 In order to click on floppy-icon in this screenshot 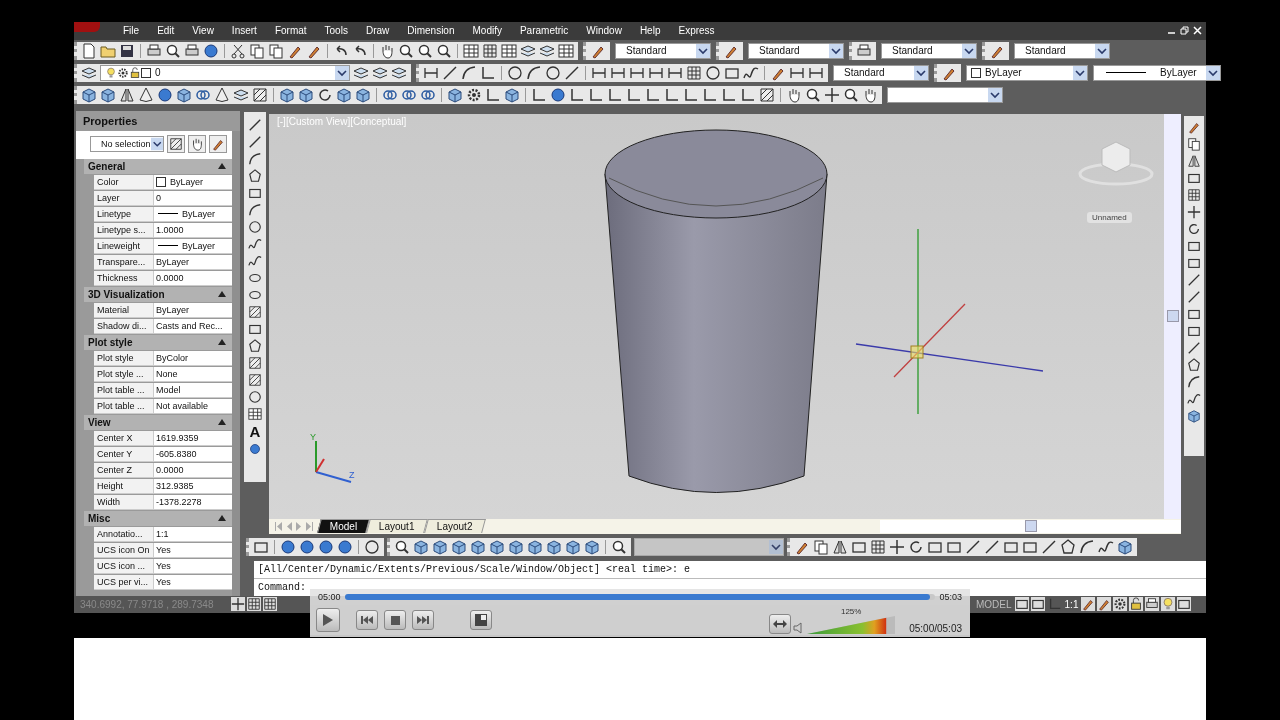, I will do `click(127, 50)`.